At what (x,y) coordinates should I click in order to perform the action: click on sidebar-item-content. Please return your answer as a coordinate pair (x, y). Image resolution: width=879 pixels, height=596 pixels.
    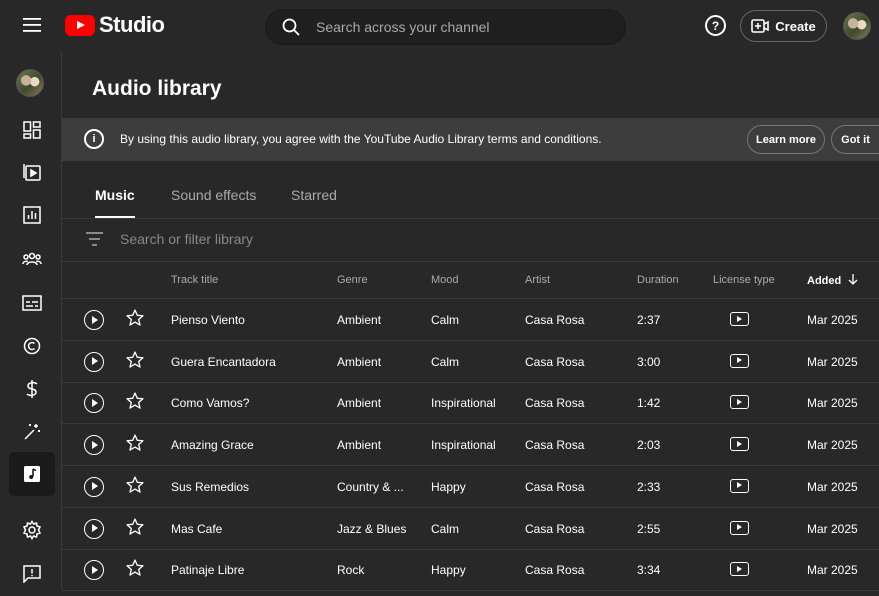
    Looking at the image, I should click on (32, 172).